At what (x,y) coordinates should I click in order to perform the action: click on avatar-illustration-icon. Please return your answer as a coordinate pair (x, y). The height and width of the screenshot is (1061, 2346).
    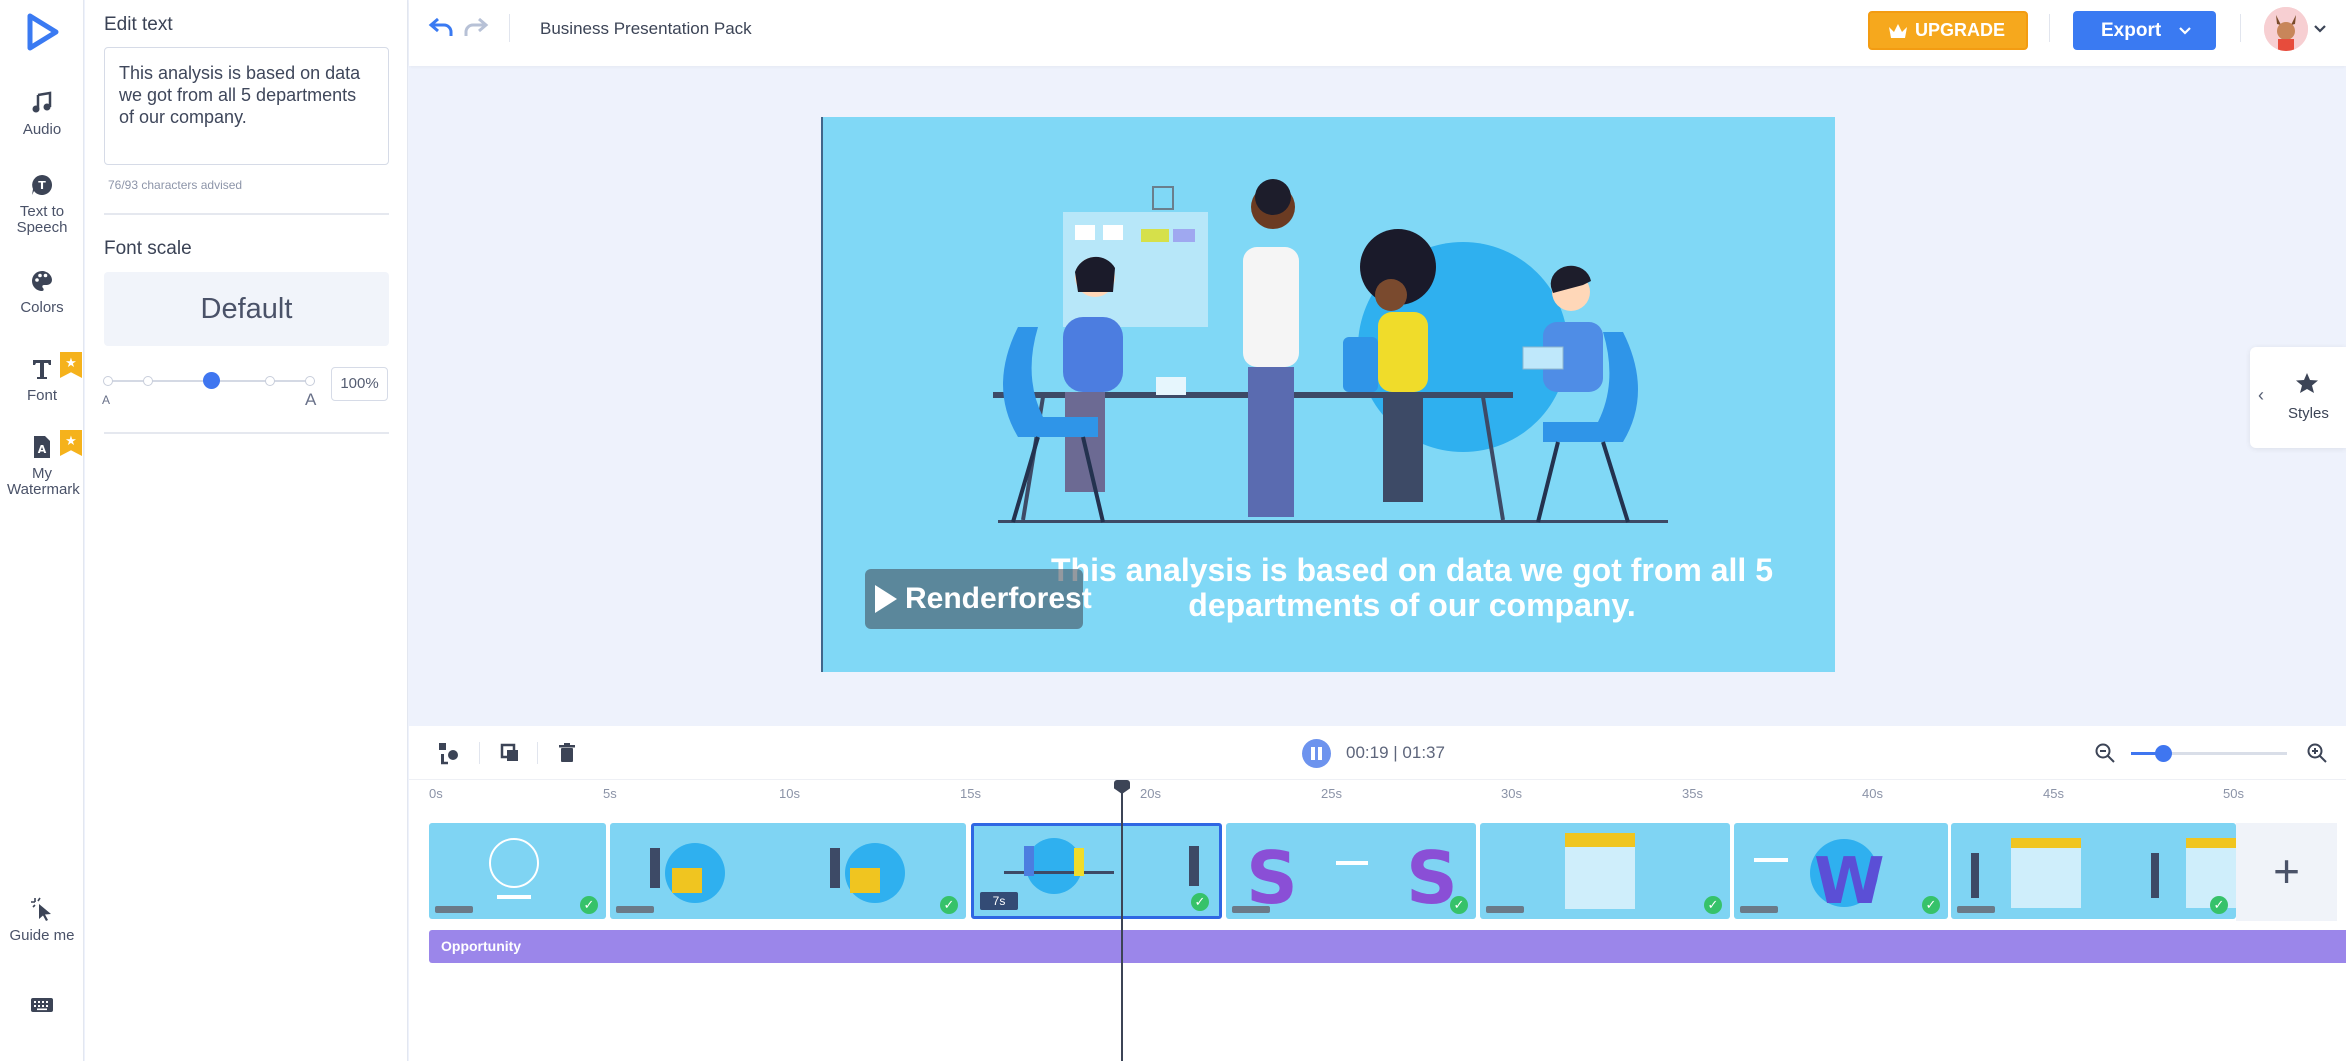
    Looking at the image, I should click on (2286, 29).